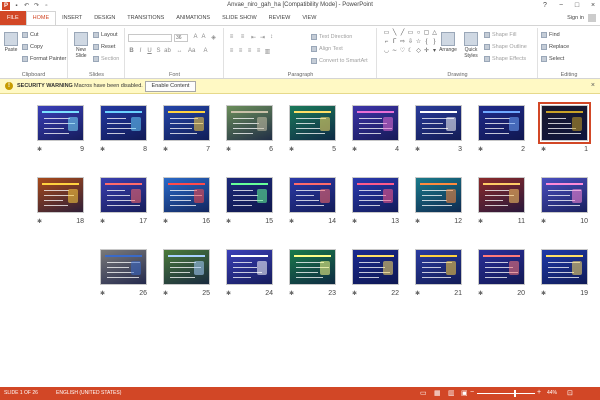 The image size is (600, 400). Describe the element at coordinates (30, 35) in the screenshot. I see `cut-button: Cut` at that location.